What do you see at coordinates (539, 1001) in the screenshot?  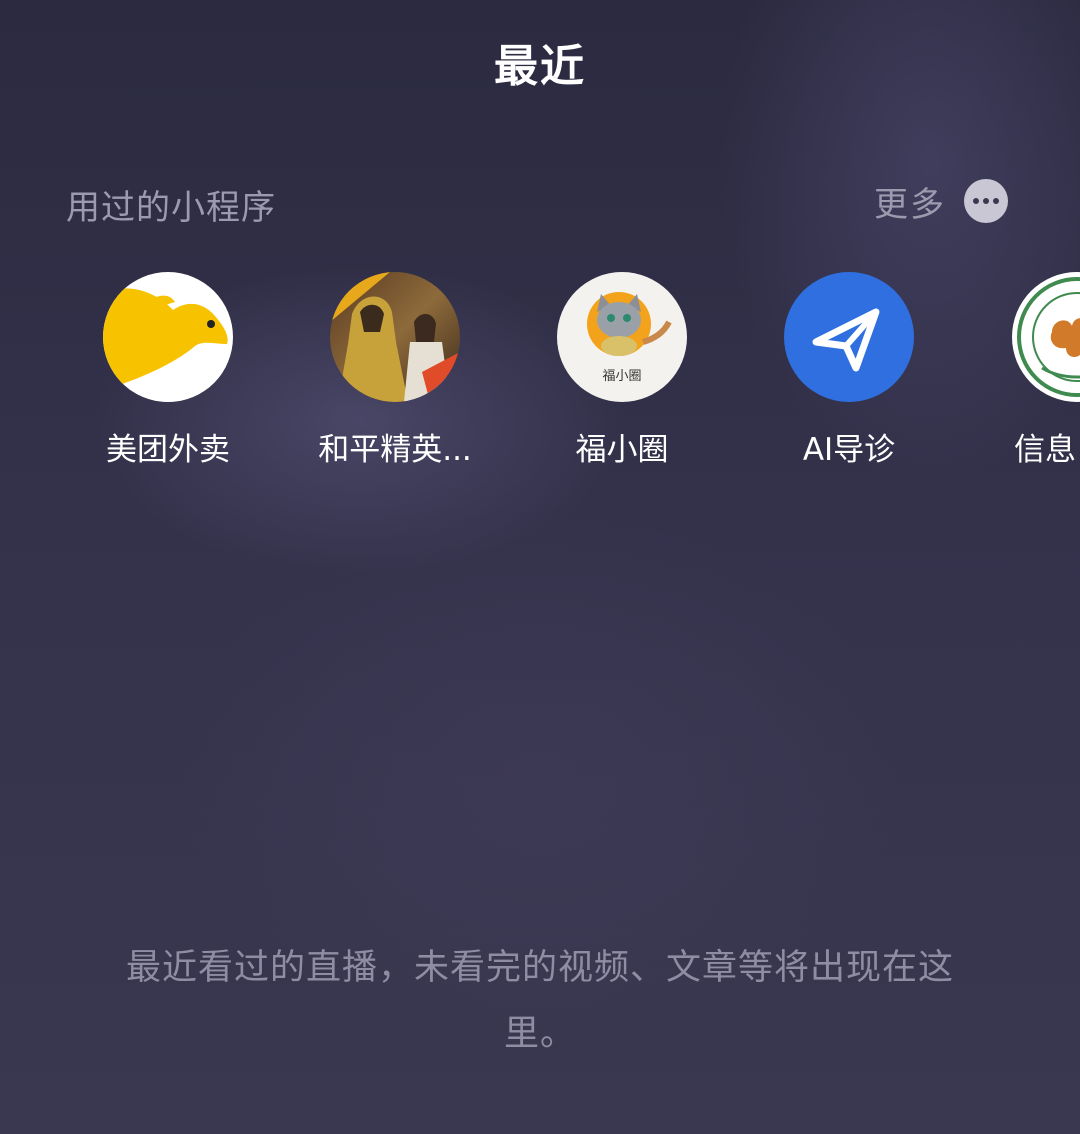 I see `empty-state-message: 最近看过的直播，未看完的视频、文章等将出现在这里。` at bounding box center [539, 1001].